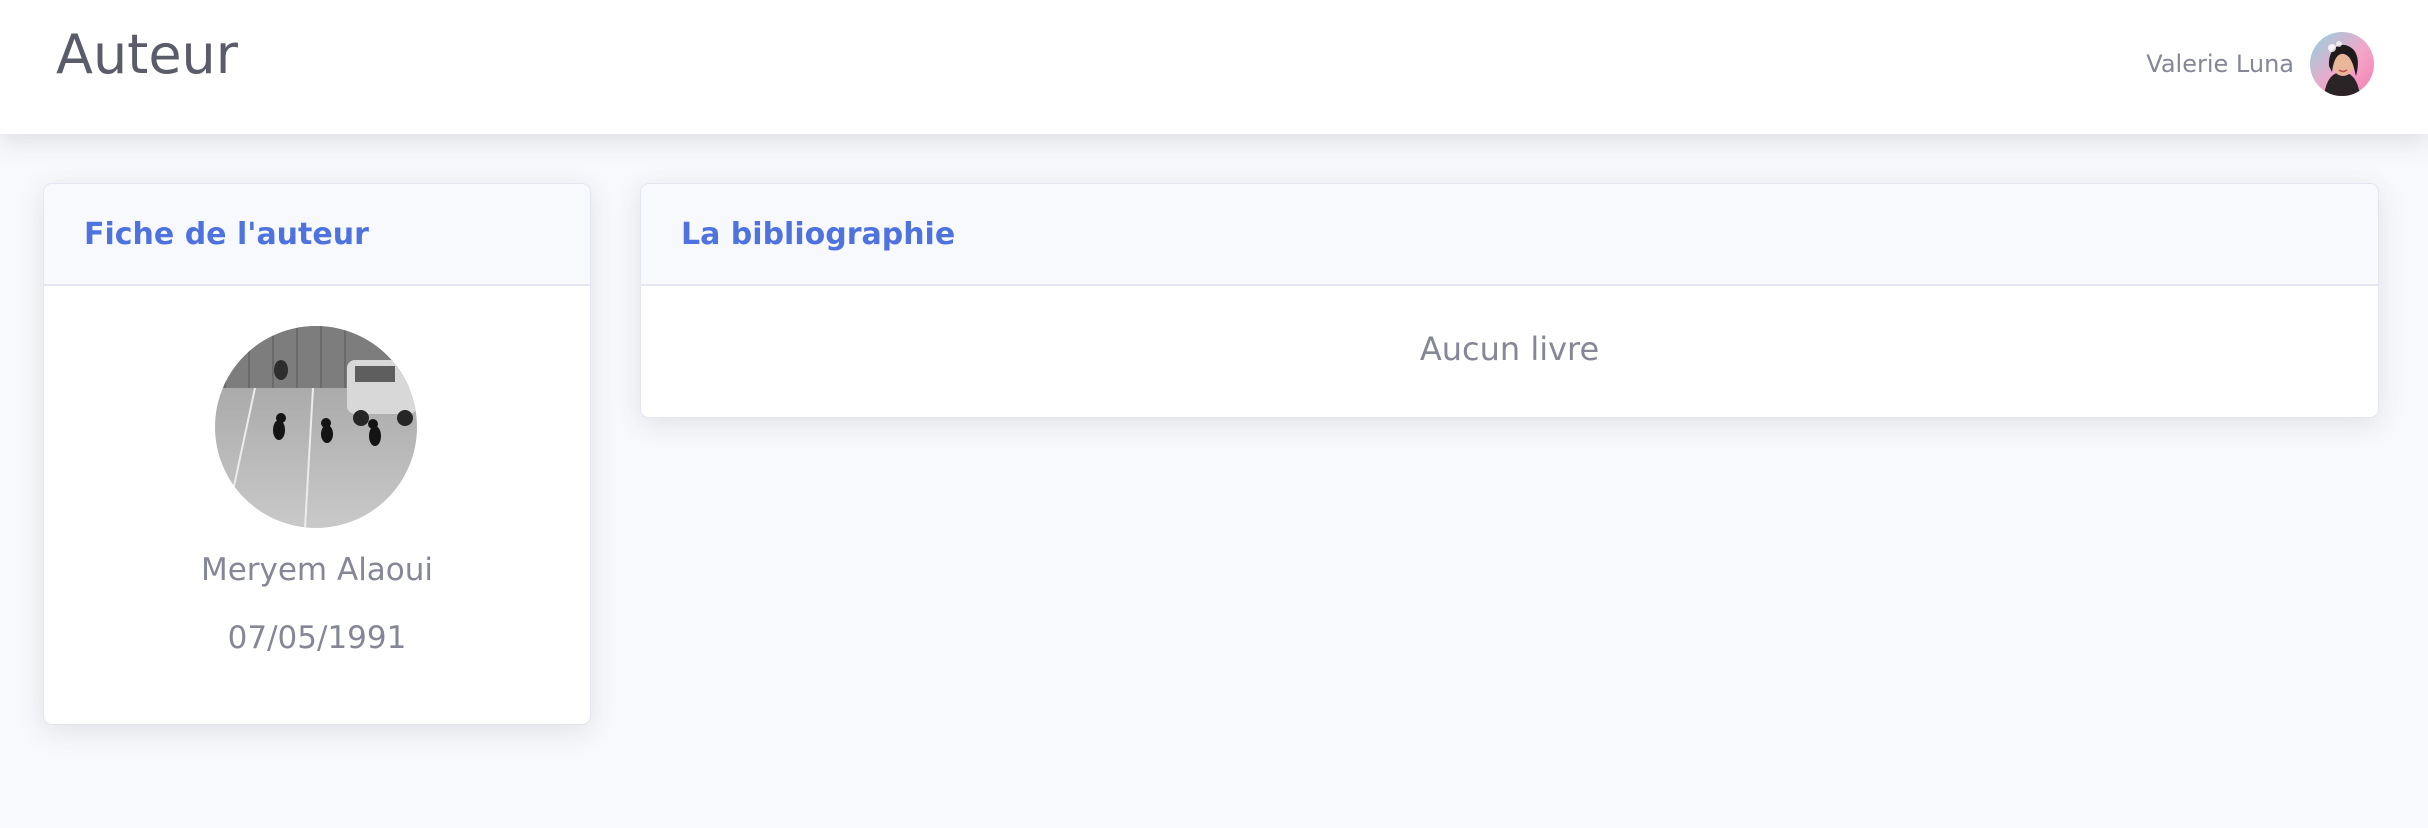 Image resolution: width=2428 pixels, height=828 pixels. I want to click on user-menu: Valerie Luna, so click(2260, 64).